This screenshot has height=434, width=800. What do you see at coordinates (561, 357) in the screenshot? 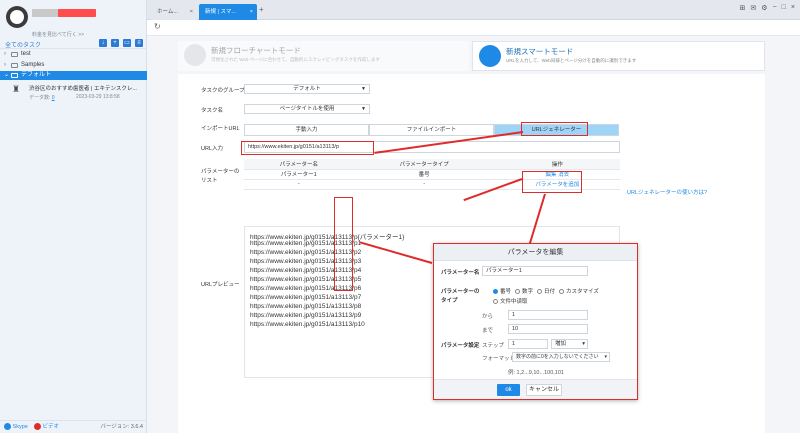
I see `format-select: 数字の前に0を入力しないでください ▾` at bounding box center [561, 357].